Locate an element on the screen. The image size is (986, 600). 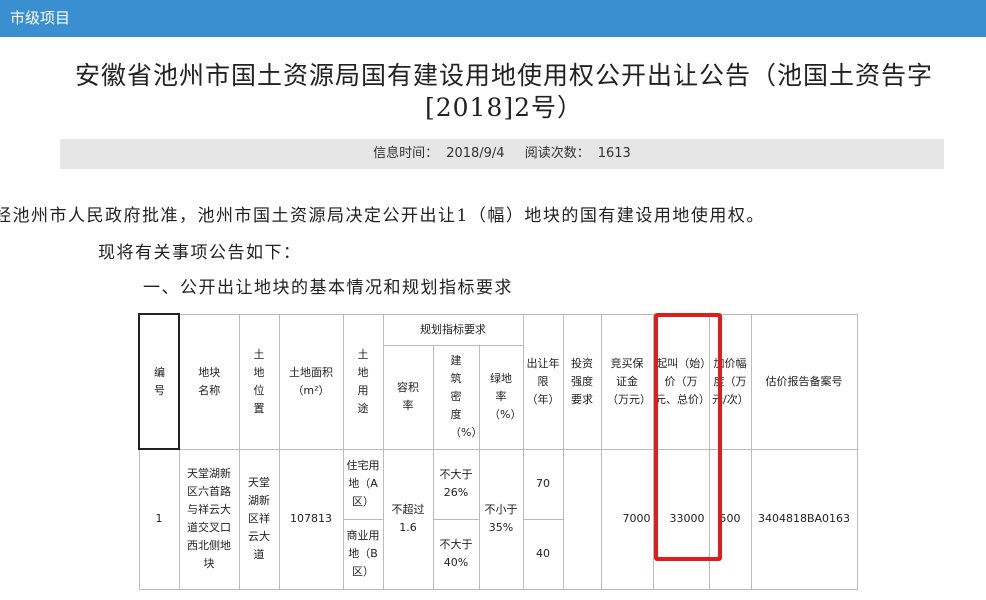
cell-no: 1 is located at coordinates (159, 519).